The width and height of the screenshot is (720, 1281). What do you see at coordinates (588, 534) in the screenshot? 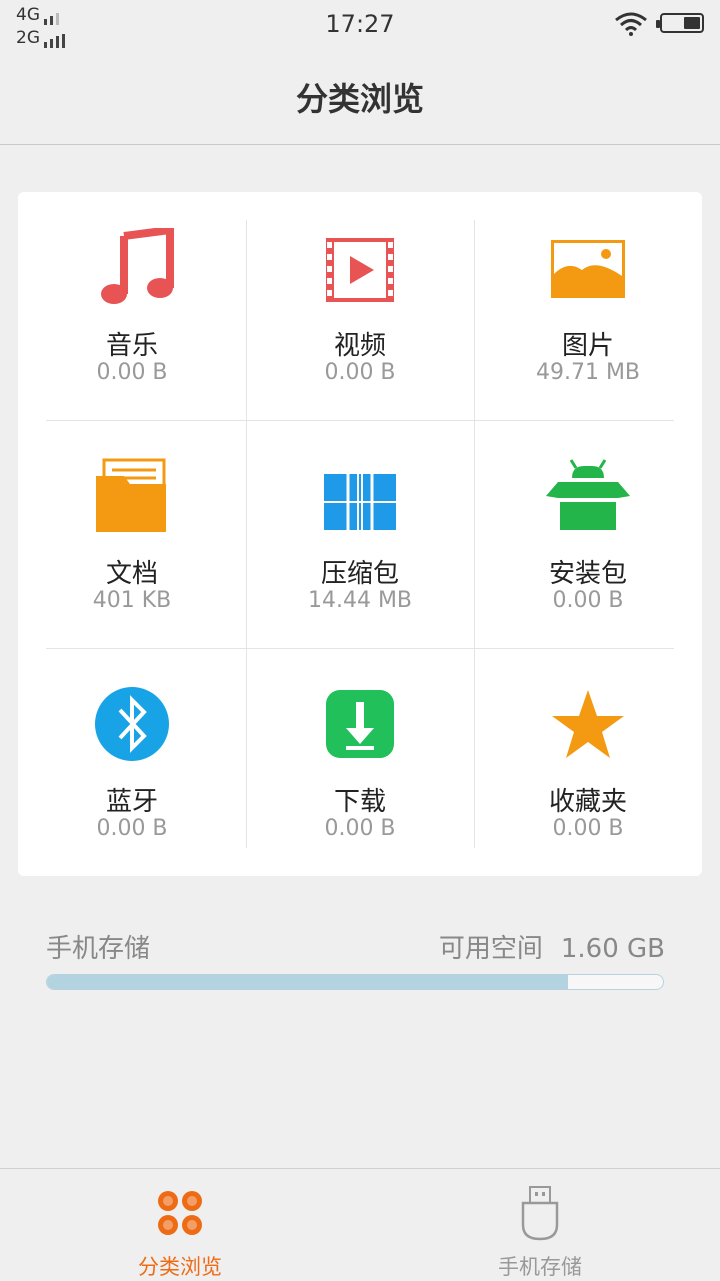
I see `category-apk: 安装包 0.00 B` at bounding box center [588, 534].